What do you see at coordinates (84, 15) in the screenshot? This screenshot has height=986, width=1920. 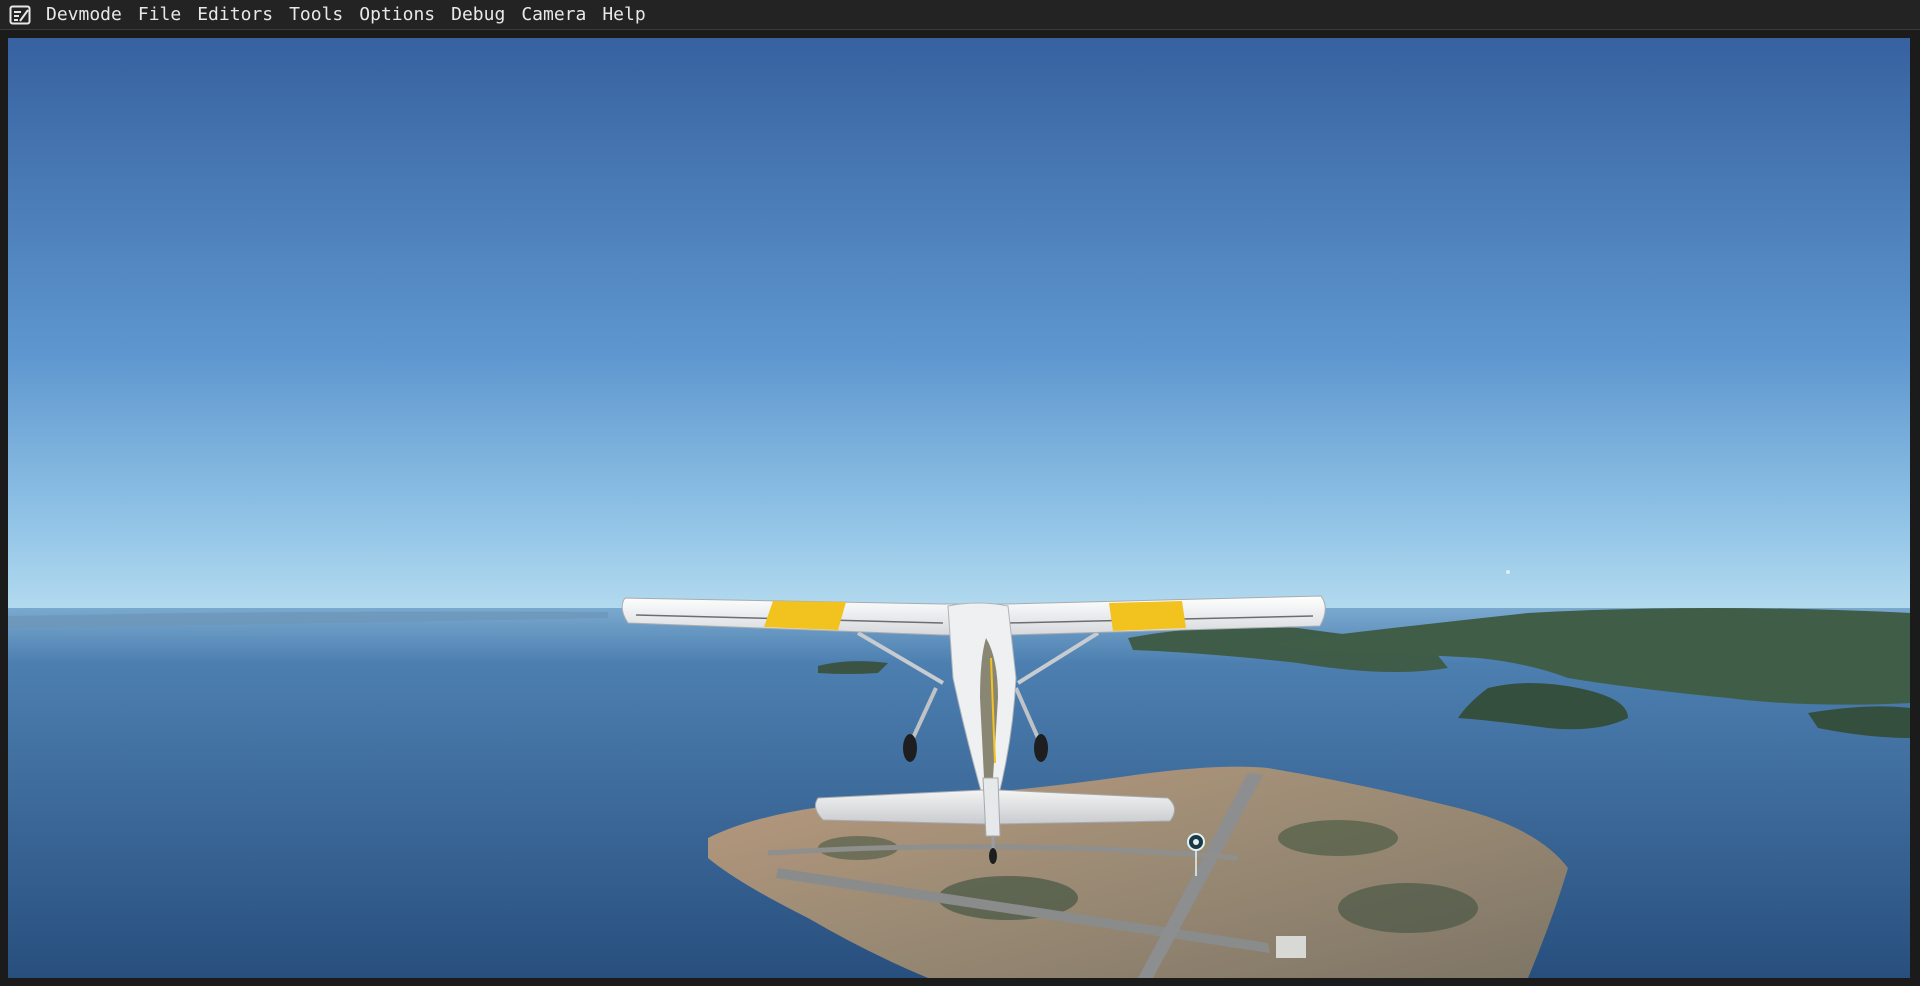 I see `menu-devmode: Devmode` at bounding box center [84, 15].